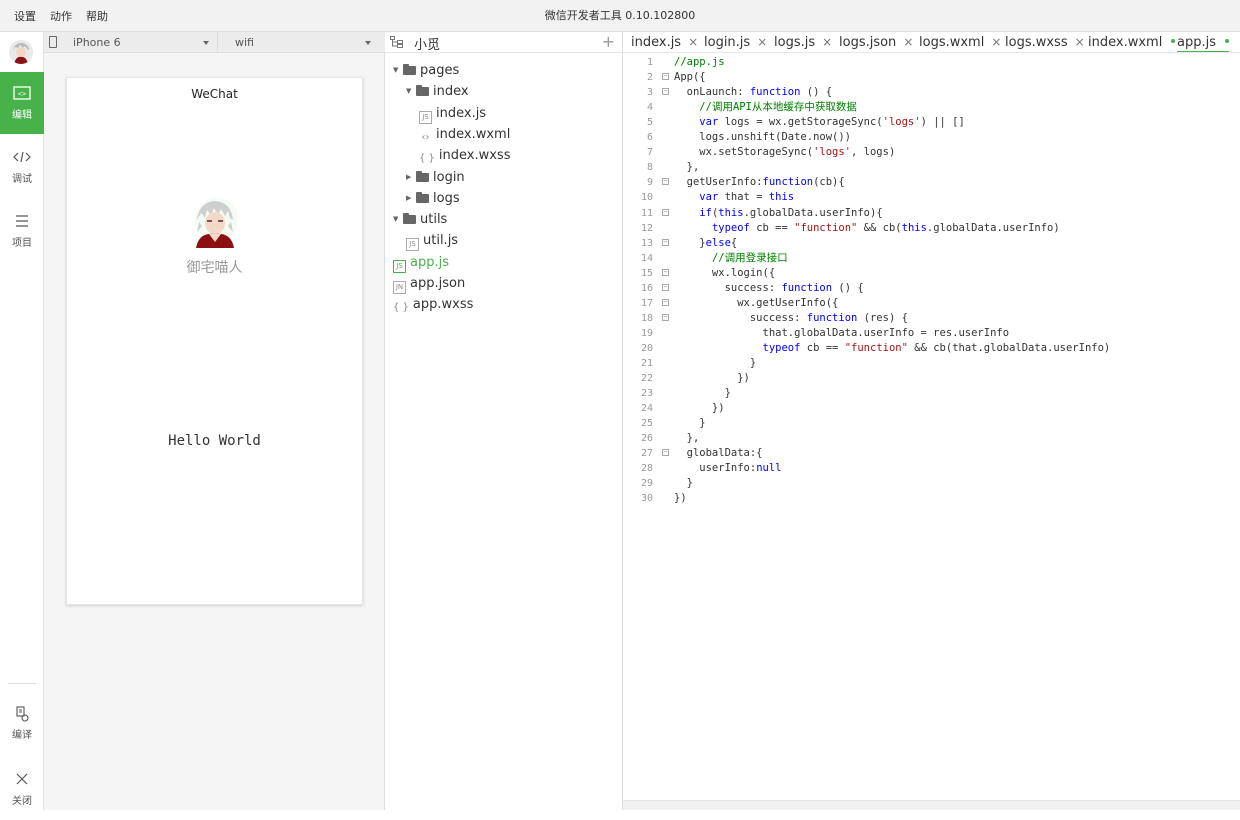 The width and height of the screenshot is (1240, 820). I want to click on nav-project: 项目, so click(22, 231).